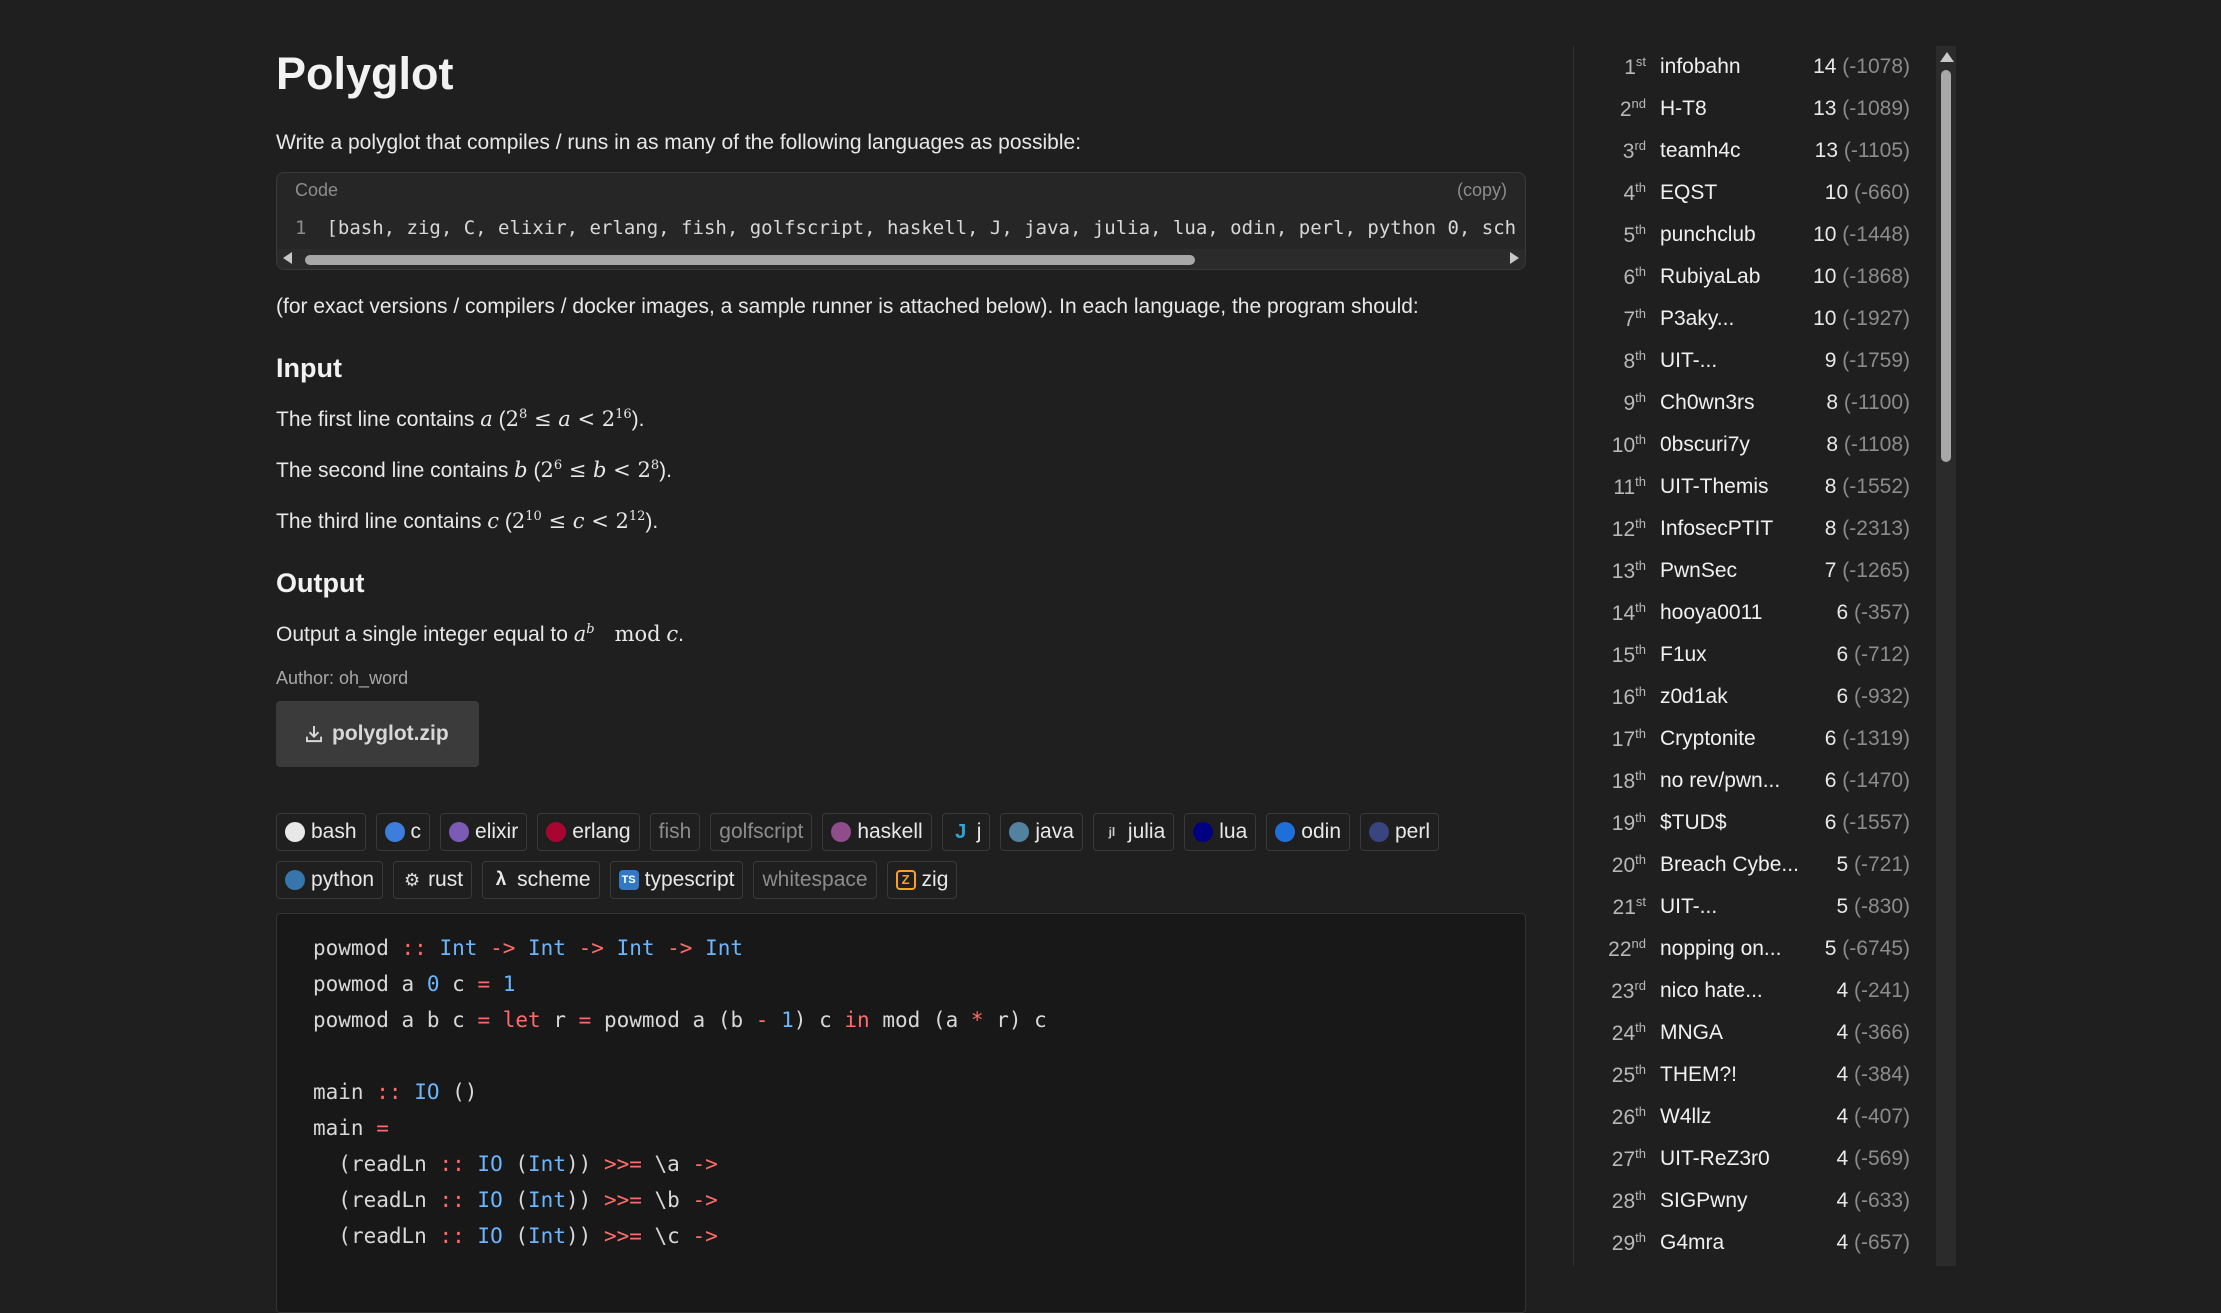  I want to click on leaderboard-row: 3rd teamh4c 13 (-1105), so click(1766, 151).